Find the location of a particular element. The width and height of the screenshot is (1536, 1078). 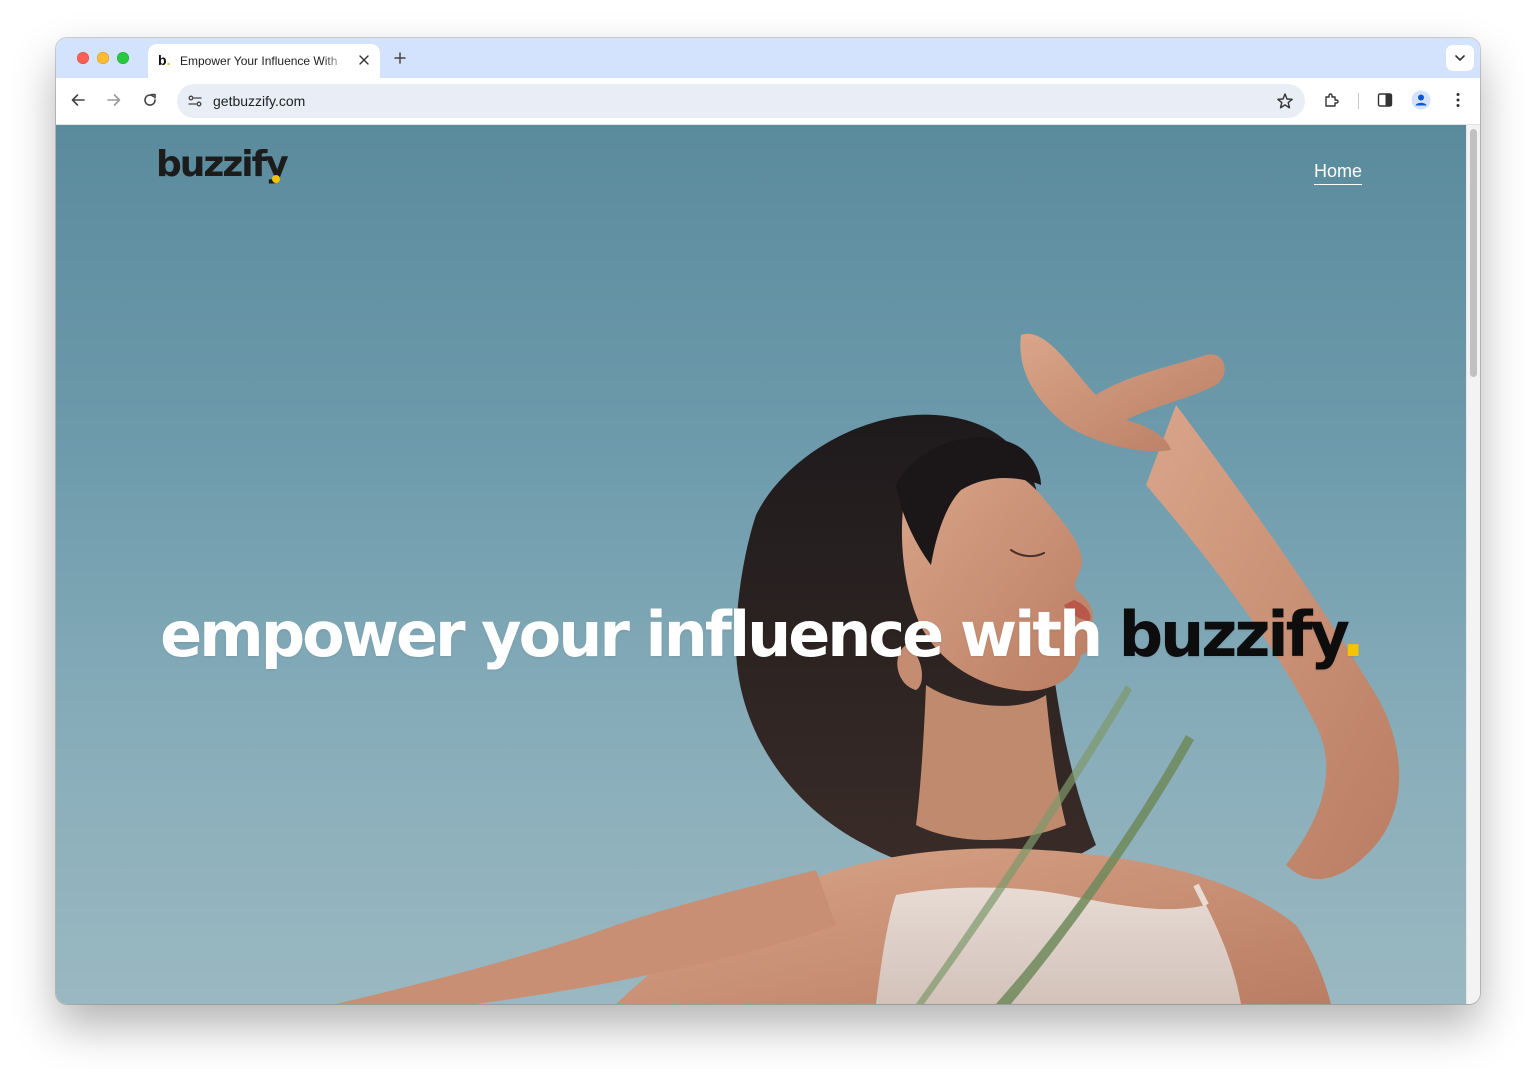

logo-accent-dot is located at coordinates (276, 179).